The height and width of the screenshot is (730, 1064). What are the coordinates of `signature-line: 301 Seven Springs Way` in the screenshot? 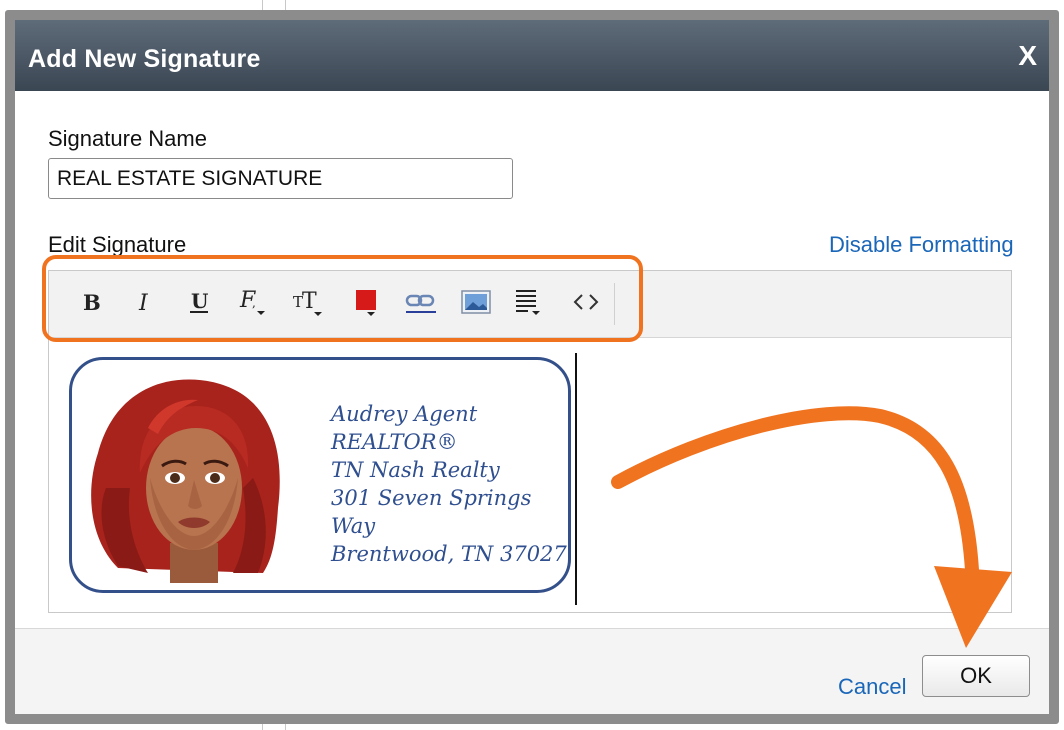 It's located at (431, 512).